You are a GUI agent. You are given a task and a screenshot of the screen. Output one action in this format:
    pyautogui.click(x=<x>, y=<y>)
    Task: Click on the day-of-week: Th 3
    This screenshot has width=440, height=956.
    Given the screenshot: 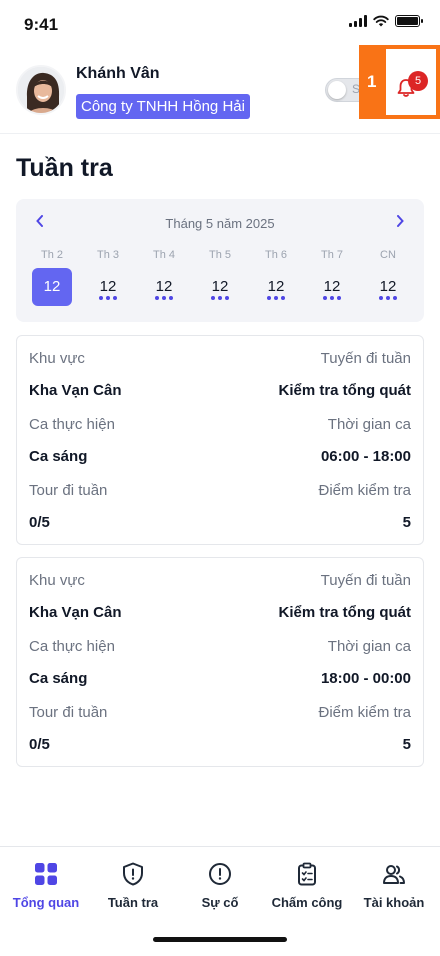 What is the action you would take?
    pyautogui.click(x=107, y=255)
    